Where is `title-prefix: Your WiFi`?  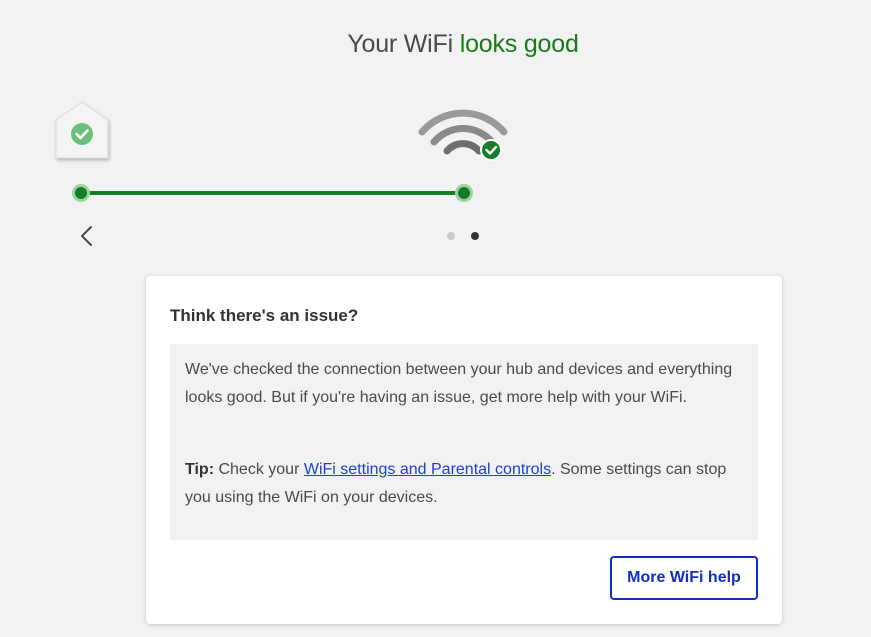 title-prefix: Your WiFi is located at coordinates (403, 44).